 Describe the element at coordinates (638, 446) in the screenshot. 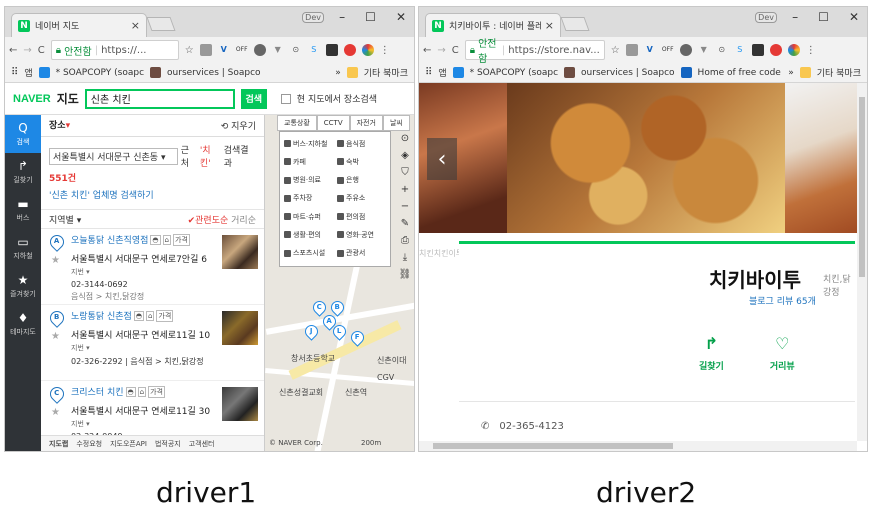

I see `horizontal-scrollbar` at that location.